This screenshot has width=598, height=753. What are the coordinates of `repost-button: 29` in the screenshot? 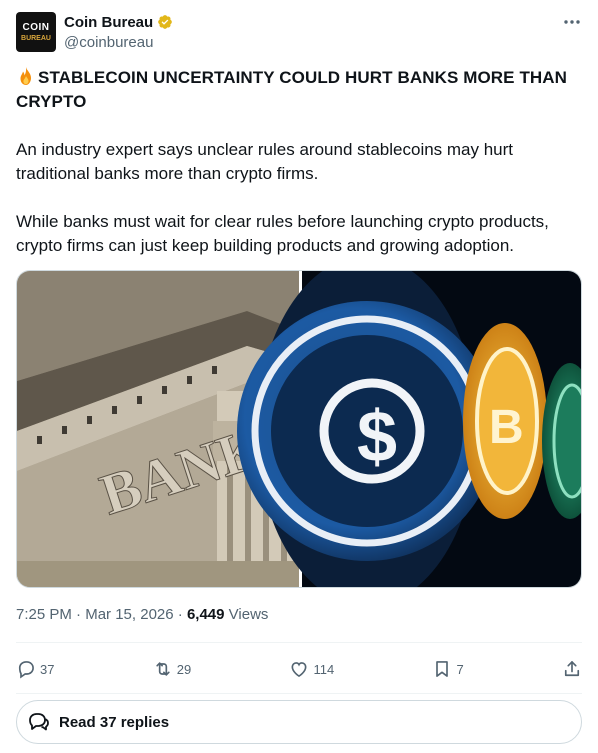 It's located at (172, 669).